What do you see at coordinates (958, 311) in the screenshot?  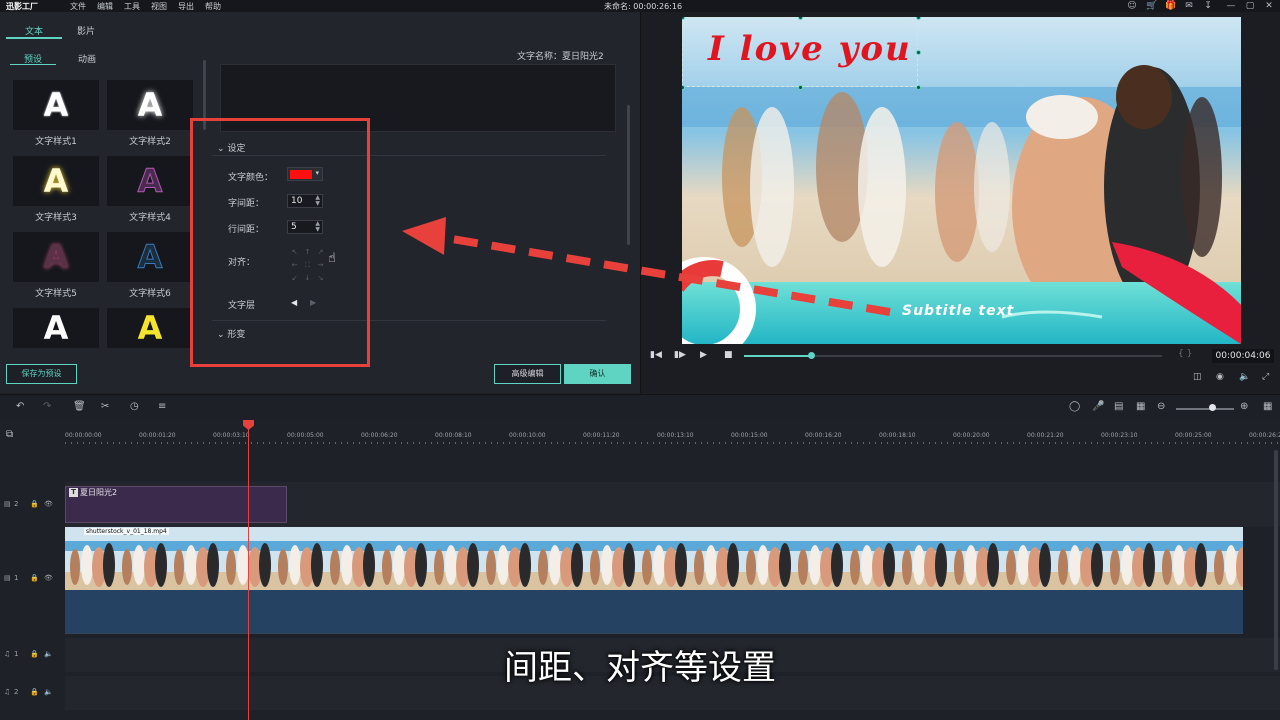 I see `subtitle-text: Subtitle text` at bounding box center [958, 311].